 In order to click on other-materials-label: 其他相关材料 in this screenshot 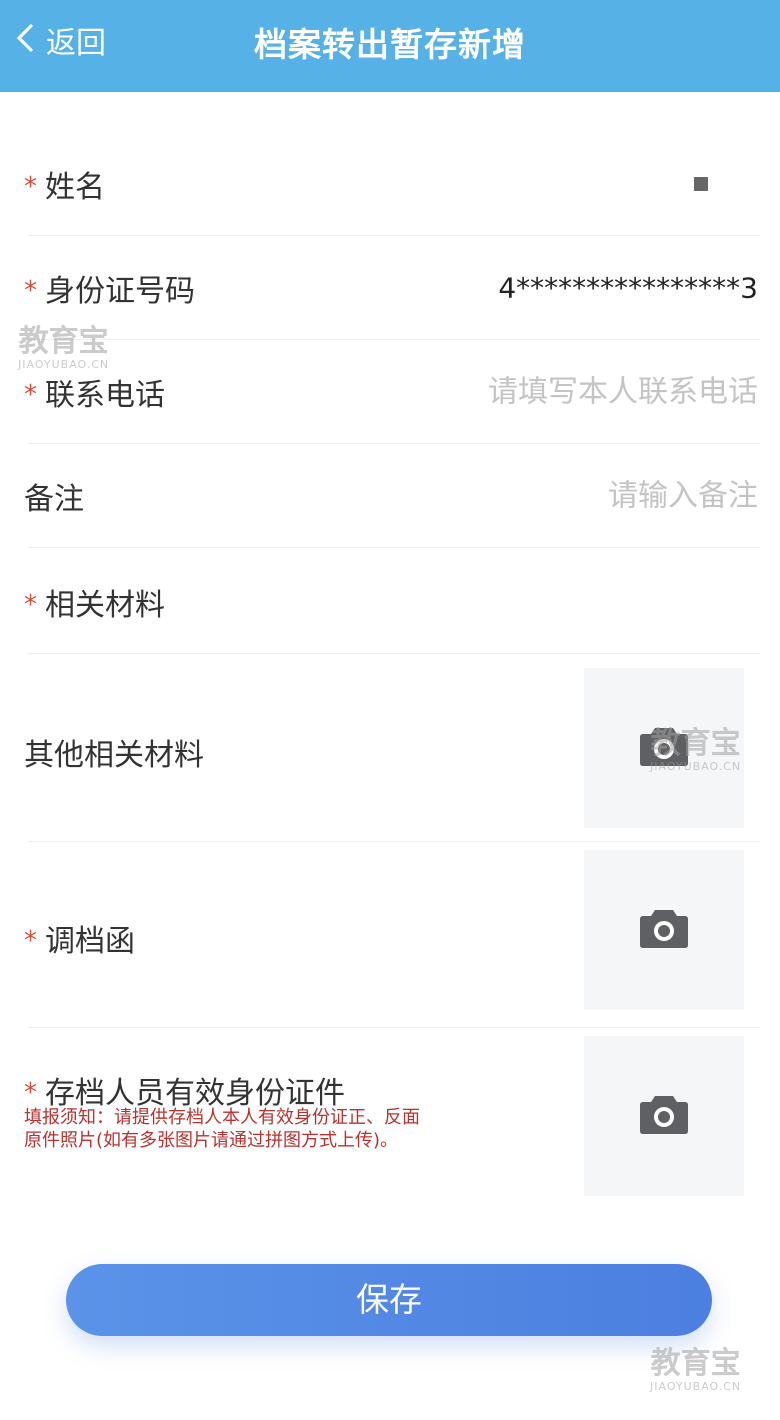, I will do `click(114, 755)`.